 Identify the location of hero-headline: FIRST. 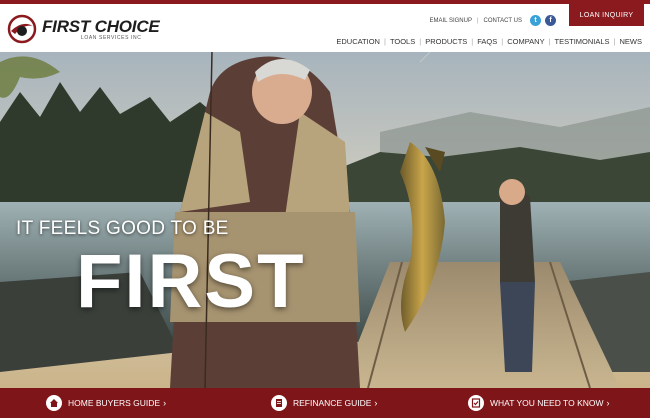
(191, 281).